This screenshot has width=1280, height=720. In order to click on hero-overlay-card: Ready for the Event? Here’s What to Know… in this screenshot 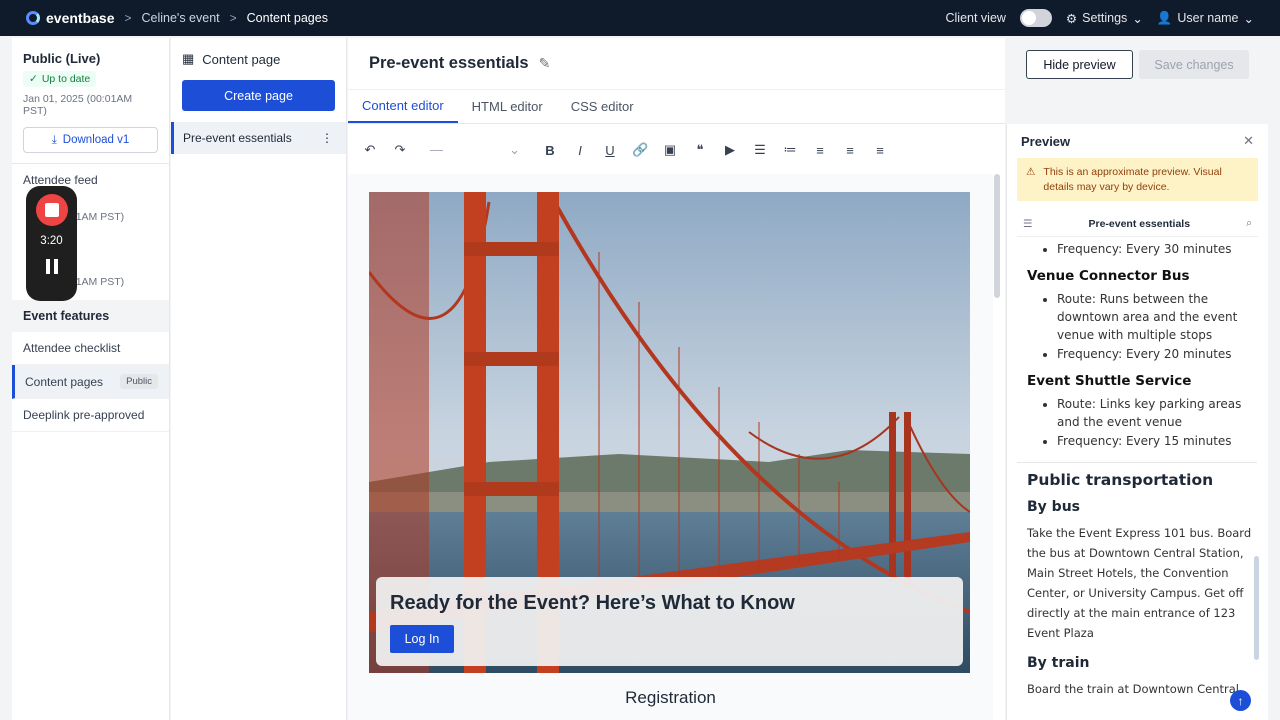, I will do `click(669, 621)`.